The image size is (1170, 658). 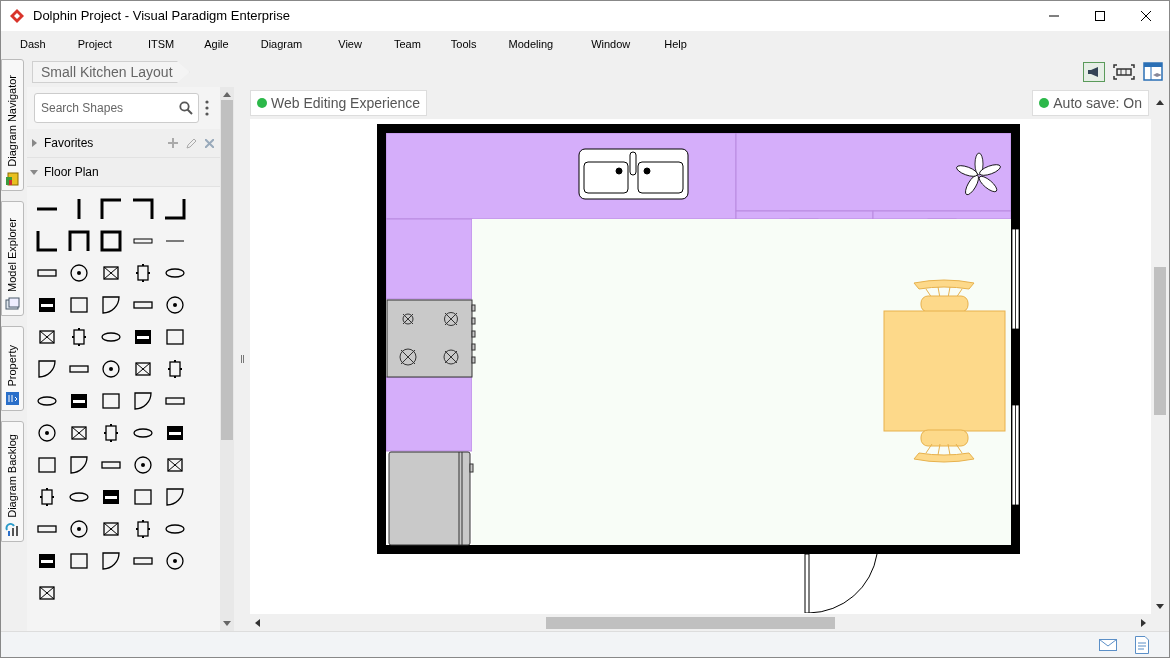 What do you see at coordinates (17, 16) in the screenshot?
I see `app-logo-icon` at bounding box center [17, 16].